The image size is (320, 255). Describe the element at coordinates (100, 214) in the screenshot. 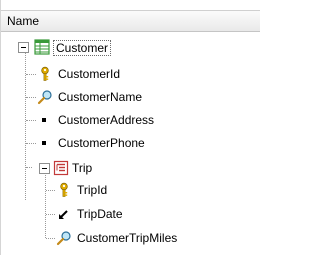

I see `tree-node-label: TripDate` at that location.